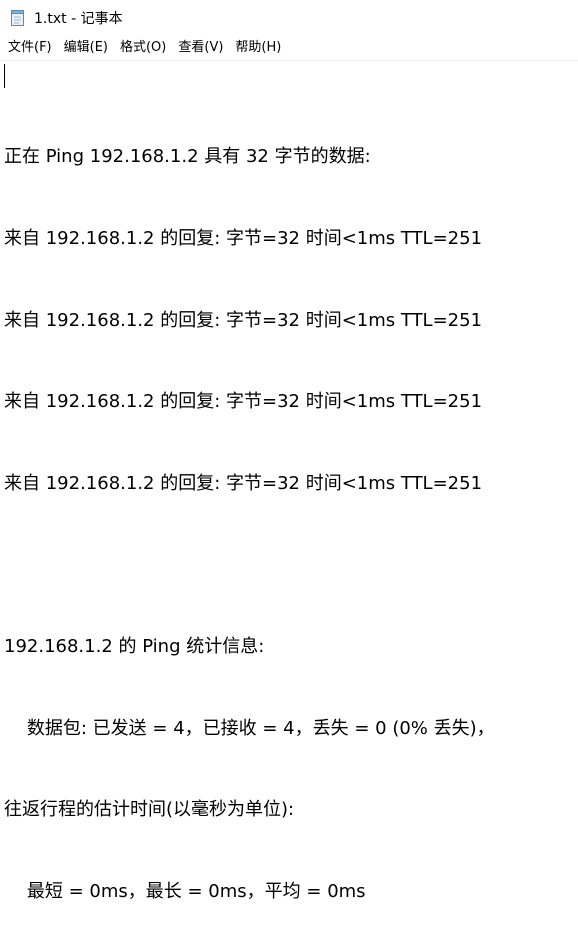 This screenshot has height=940, width=578. What do you see at coordinates (258, 48) in the screenshot?
I see `menu-help: 帮助(H)` at bounding box center [258, 48].